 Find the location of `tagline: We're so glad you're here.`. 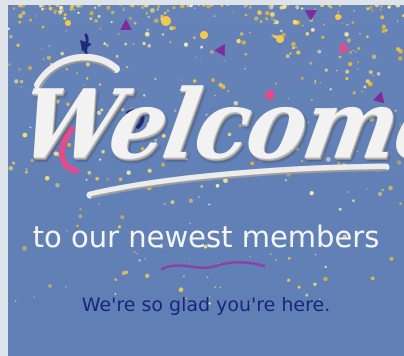

tagline: We're so glad you're here. is located at coordinates (206, 305).